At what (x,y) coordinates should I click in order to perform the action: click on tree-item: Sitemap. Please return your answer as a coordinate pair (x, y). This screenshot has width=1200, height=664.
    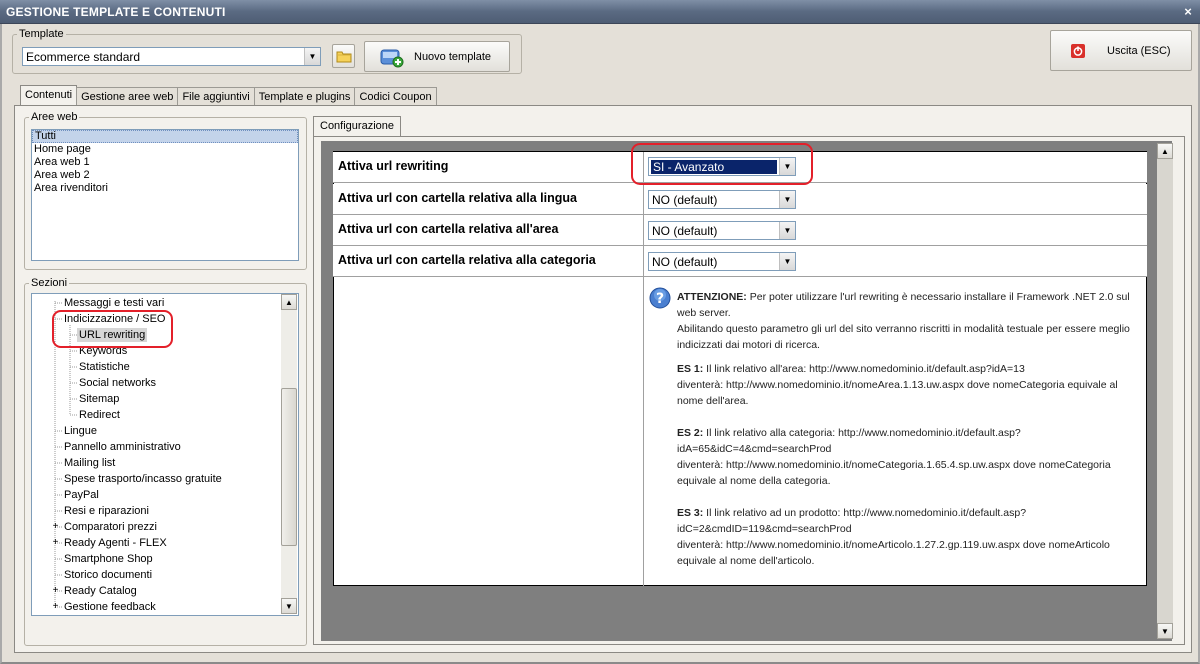
    Looking at the image, I should click on (99, 399).